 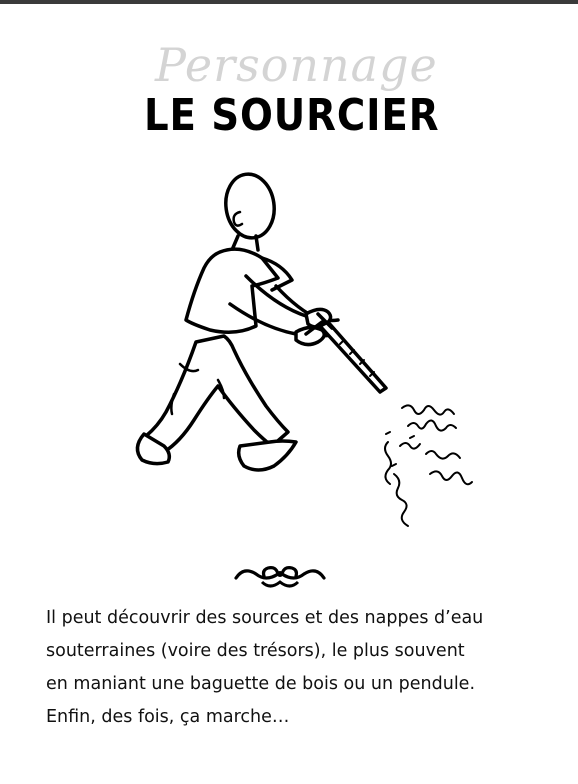 I want to click on kicker-label: Personnage, so click(x=296, y=65).